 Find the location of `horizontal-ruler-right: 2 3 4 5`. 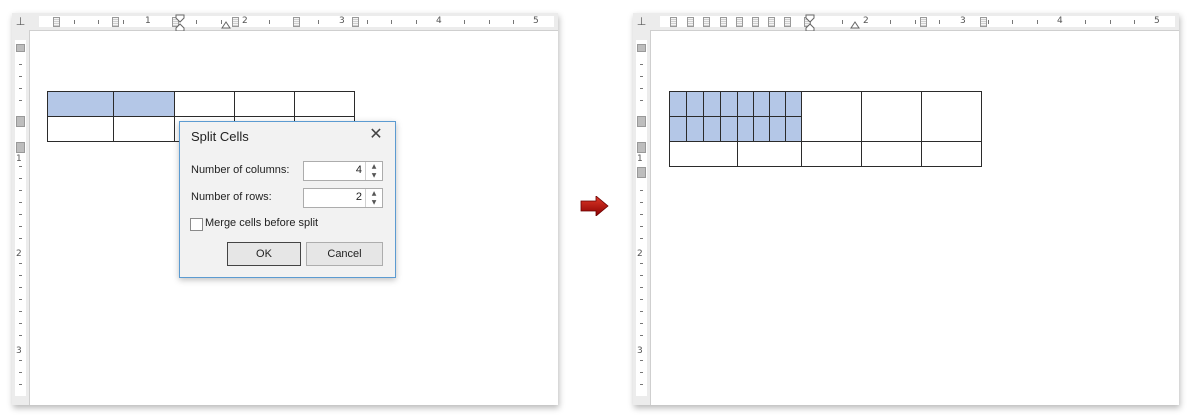

horizontal-ruler-right: 2 3 4 5 is located at coordinates (914, 22).